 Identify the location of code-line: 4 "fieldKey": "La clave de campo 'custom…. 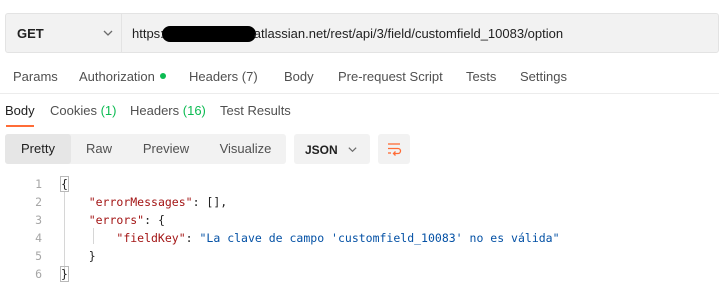
(359, 240).